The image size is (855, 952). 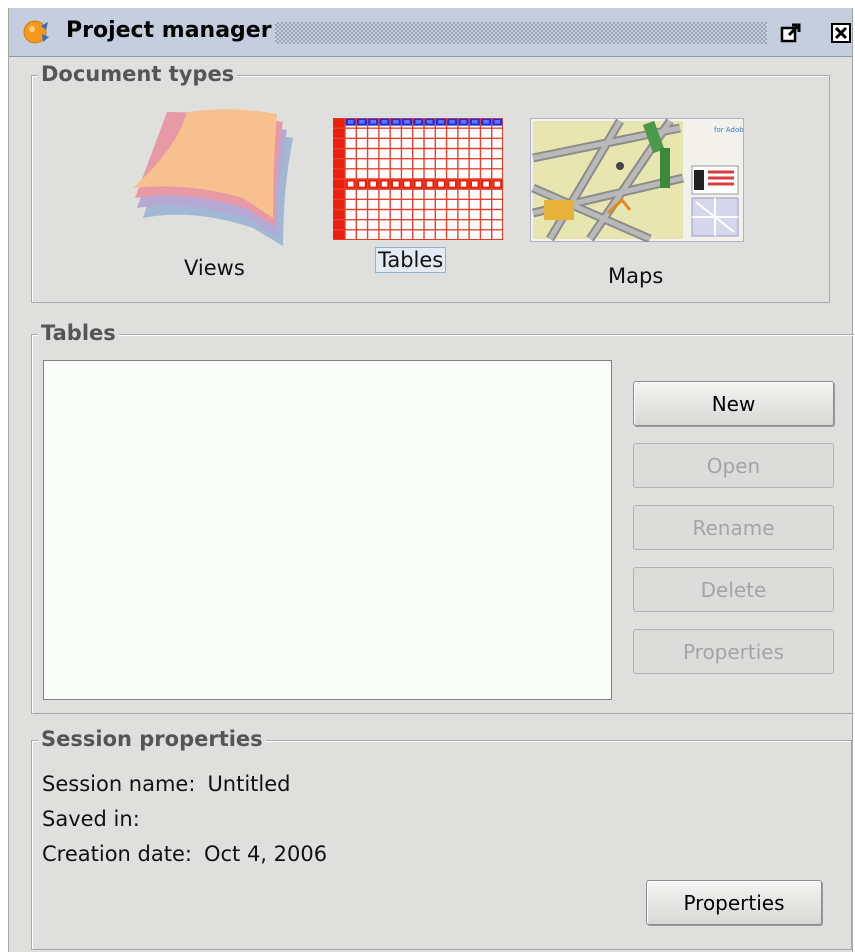 What do you see at coordinates (733, 527) in the screenshot?
I see `rename-button: Rename` at bounding box center [733, 527].